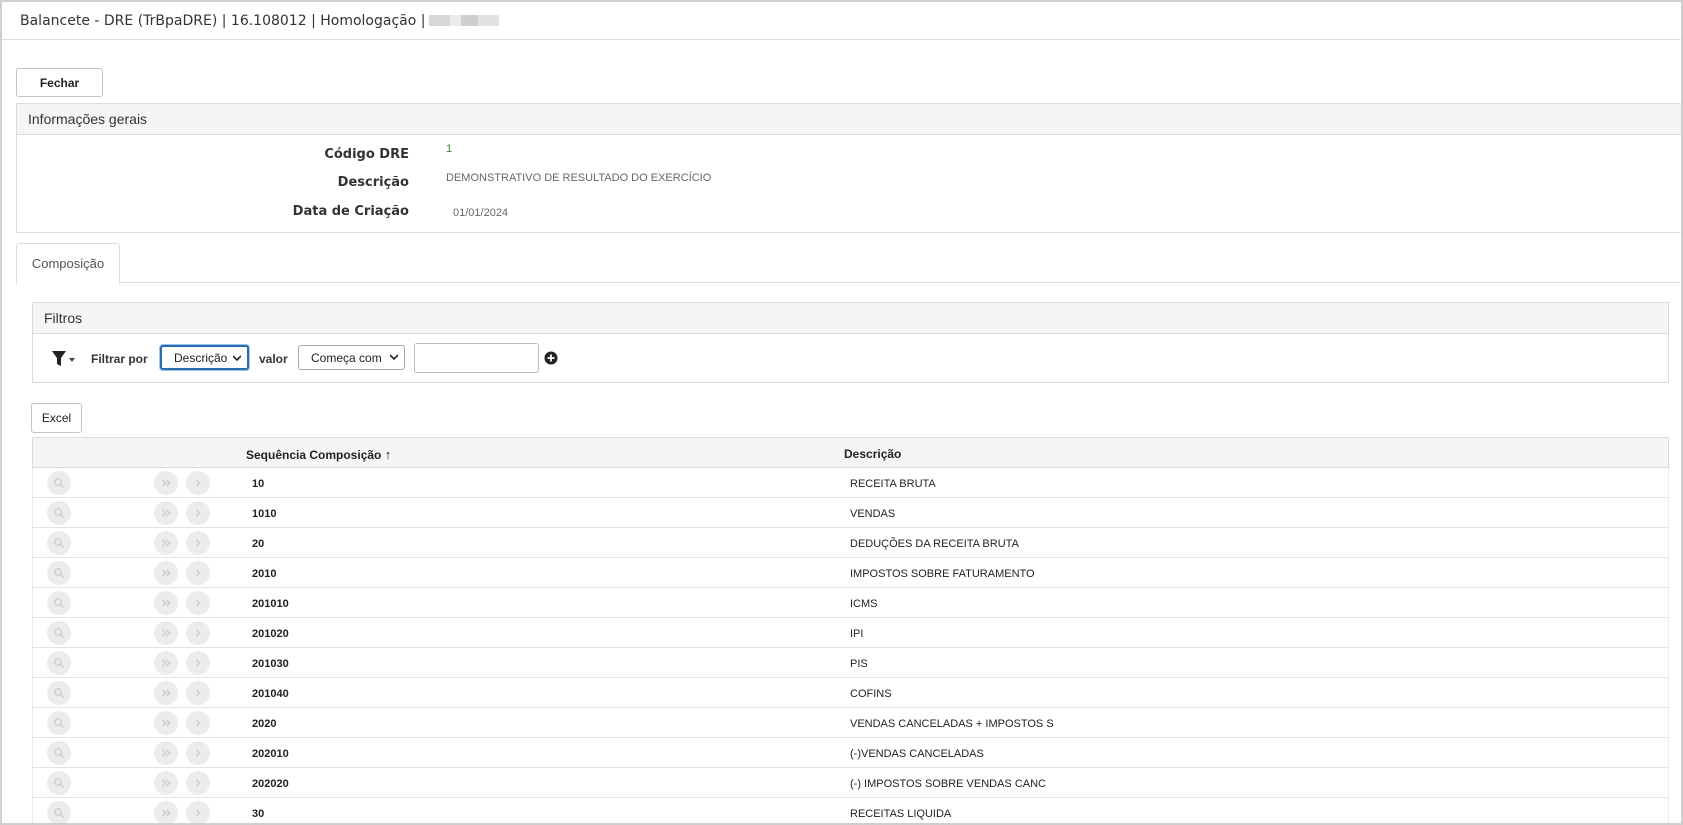 Image resolution: width=1683 pixels, height=825 pixels. Describe the element at coordinates (314, 455) in the screenshot. I see `column-header-sequence-label: Sequência Composição` at that location.